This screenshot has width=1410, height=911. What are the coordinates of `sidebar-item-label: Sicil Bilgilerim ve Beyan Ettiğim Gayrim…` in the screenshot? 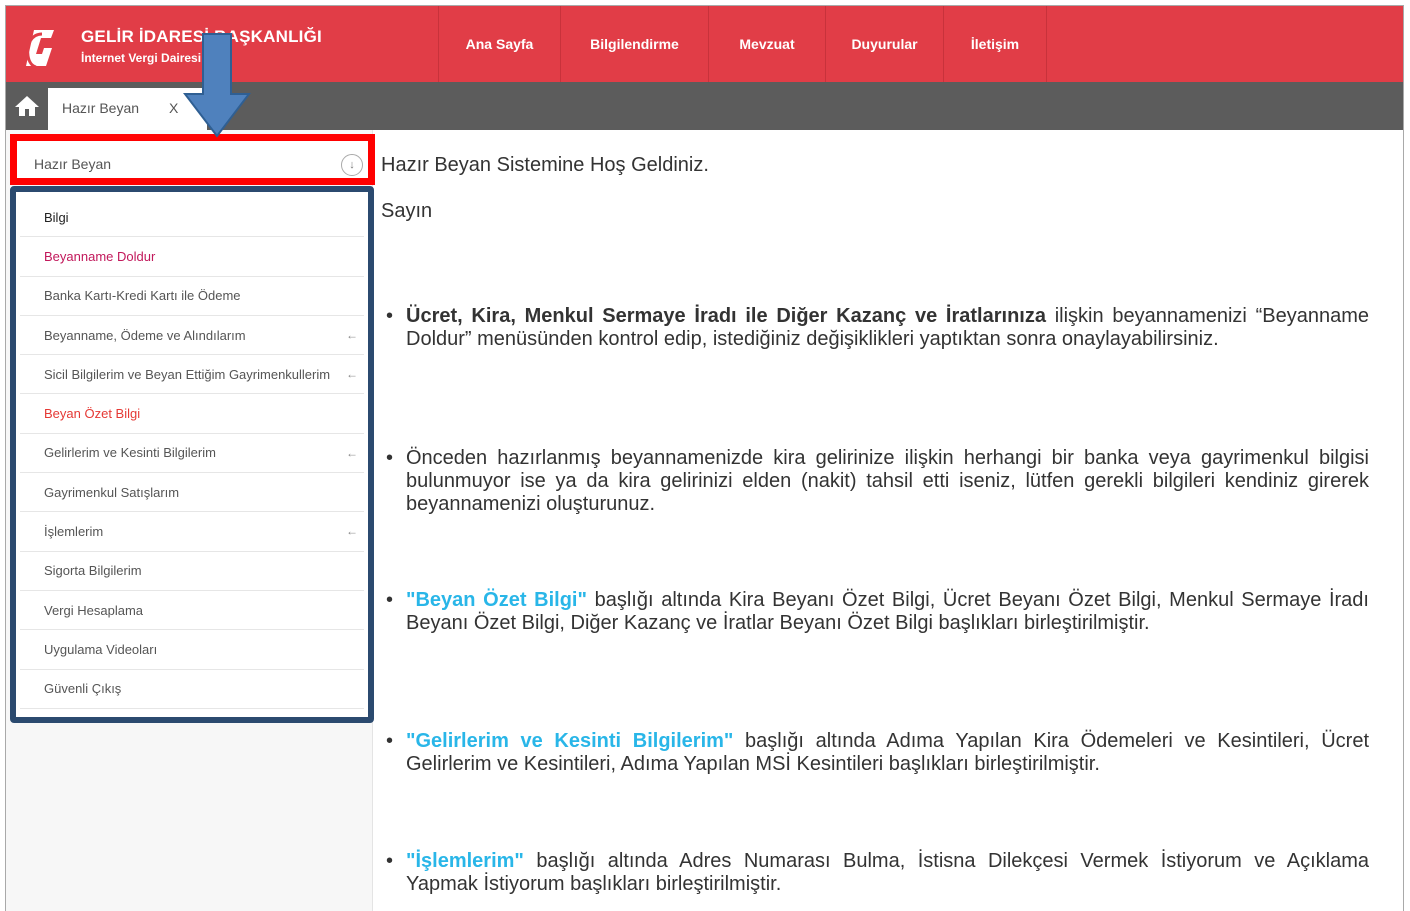 It's located at (187, 374).